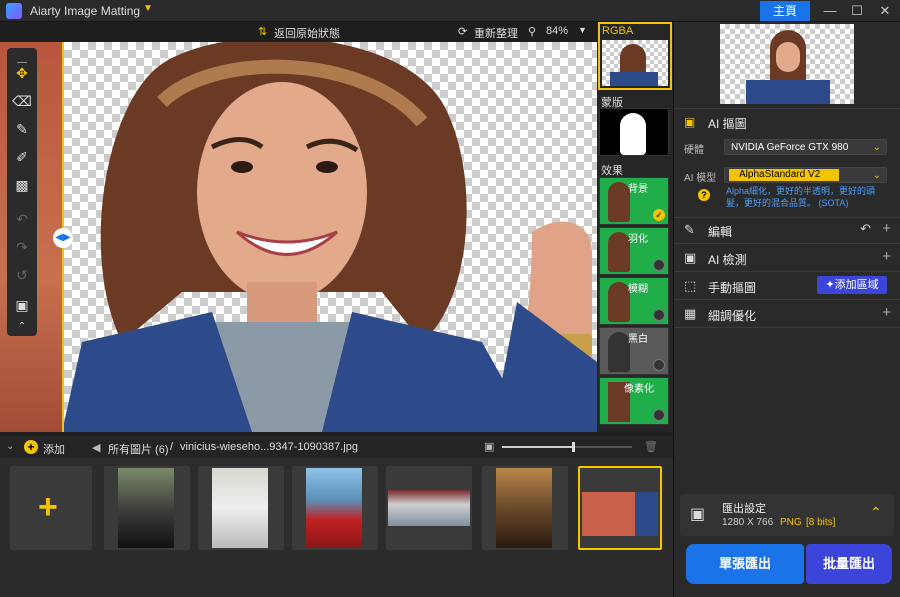  Describe the element at coordinates (876, 175) in the screenshot. I see `chevron-down-icon: ⌄` at that location.